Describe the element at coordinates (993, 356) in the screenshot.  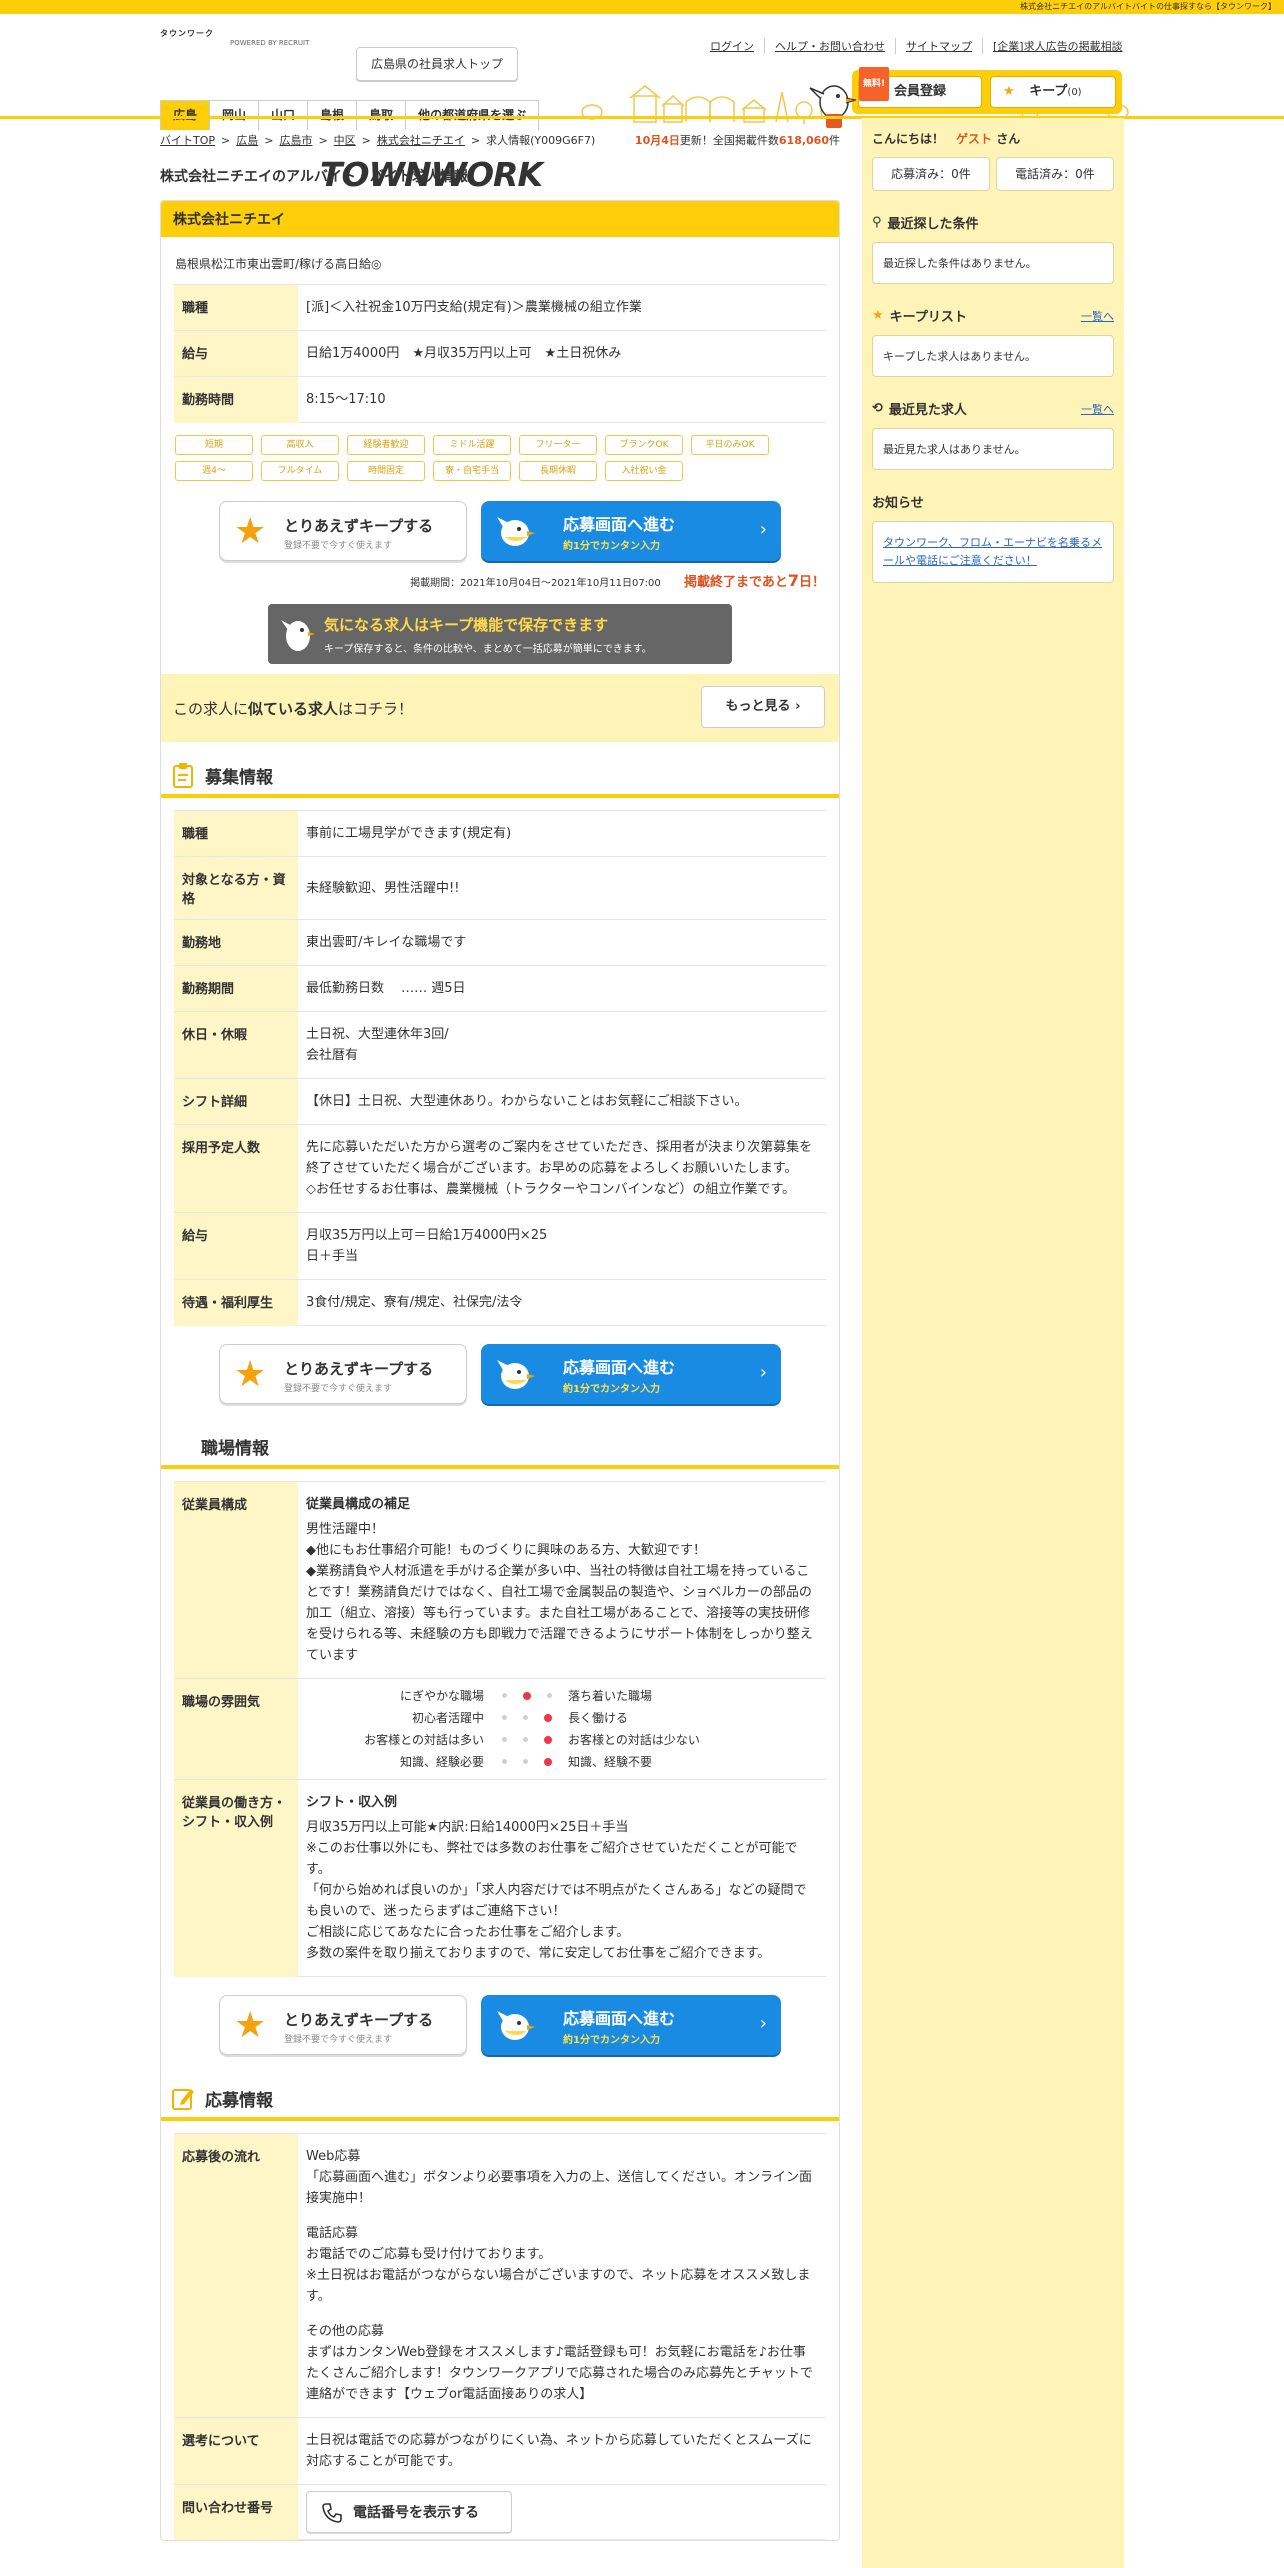
I see `keep-list-box: キープした求人はありません。` at that location.